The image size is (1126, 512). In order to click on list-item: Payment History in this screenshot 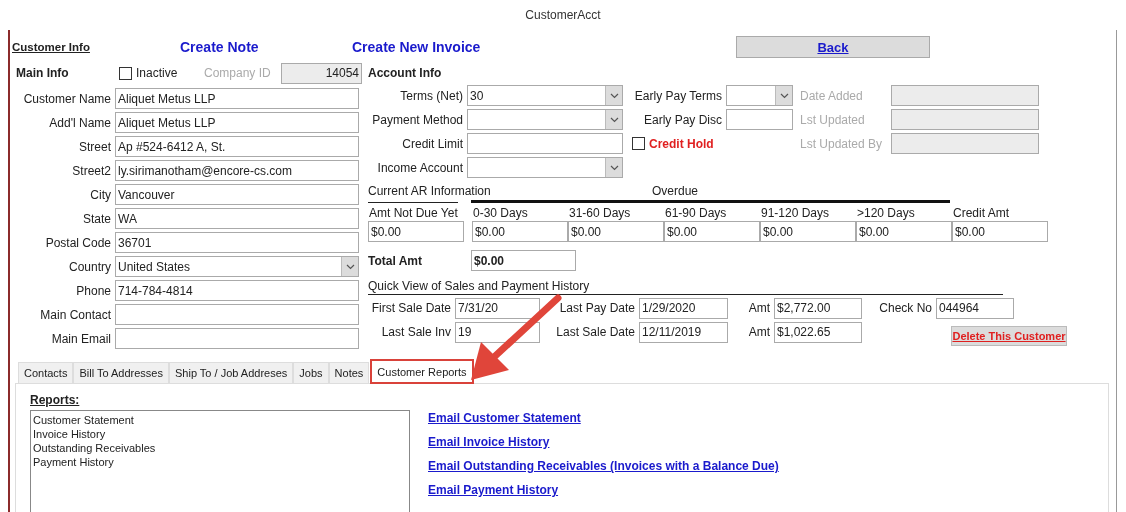, I will do `click(220, 462)`.